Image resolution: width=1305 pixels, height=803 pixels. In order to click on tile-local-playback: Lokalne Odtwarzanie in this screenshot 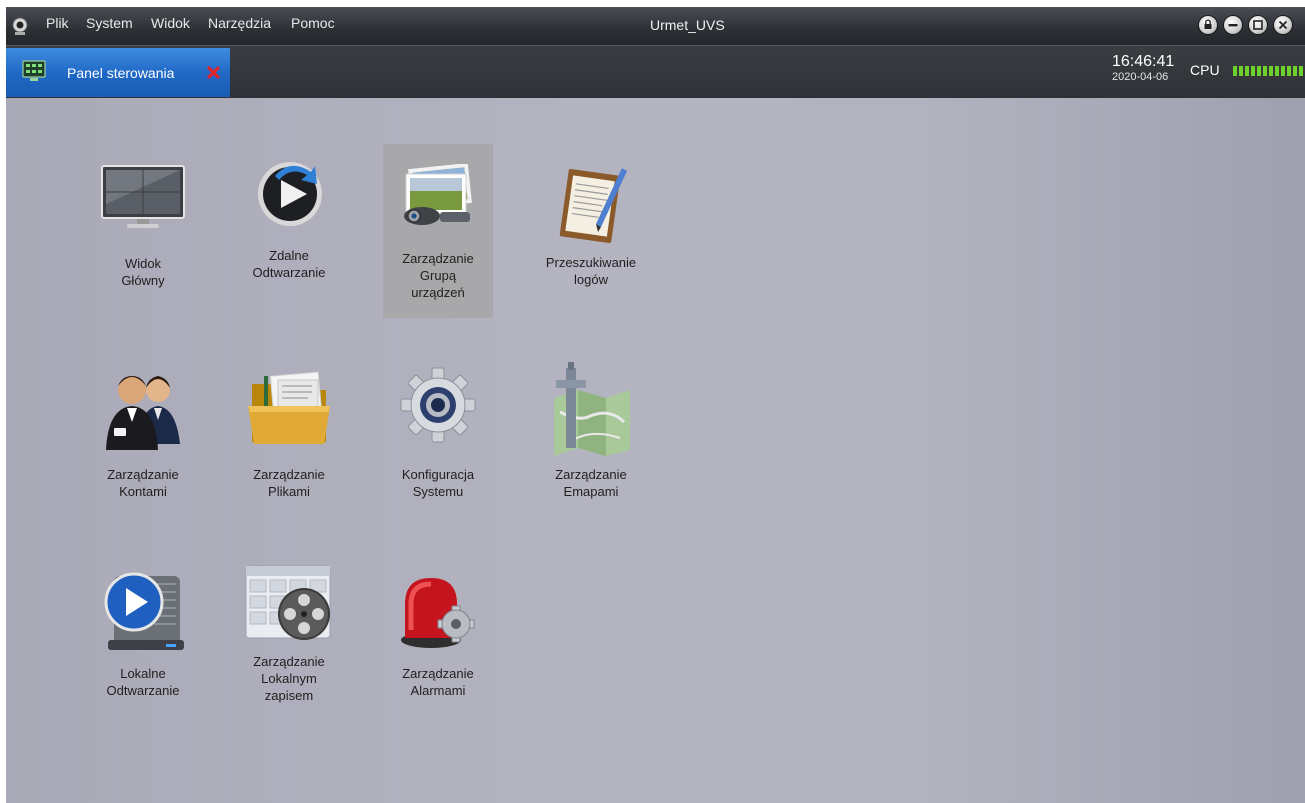, I will do `click(143, 635)`.